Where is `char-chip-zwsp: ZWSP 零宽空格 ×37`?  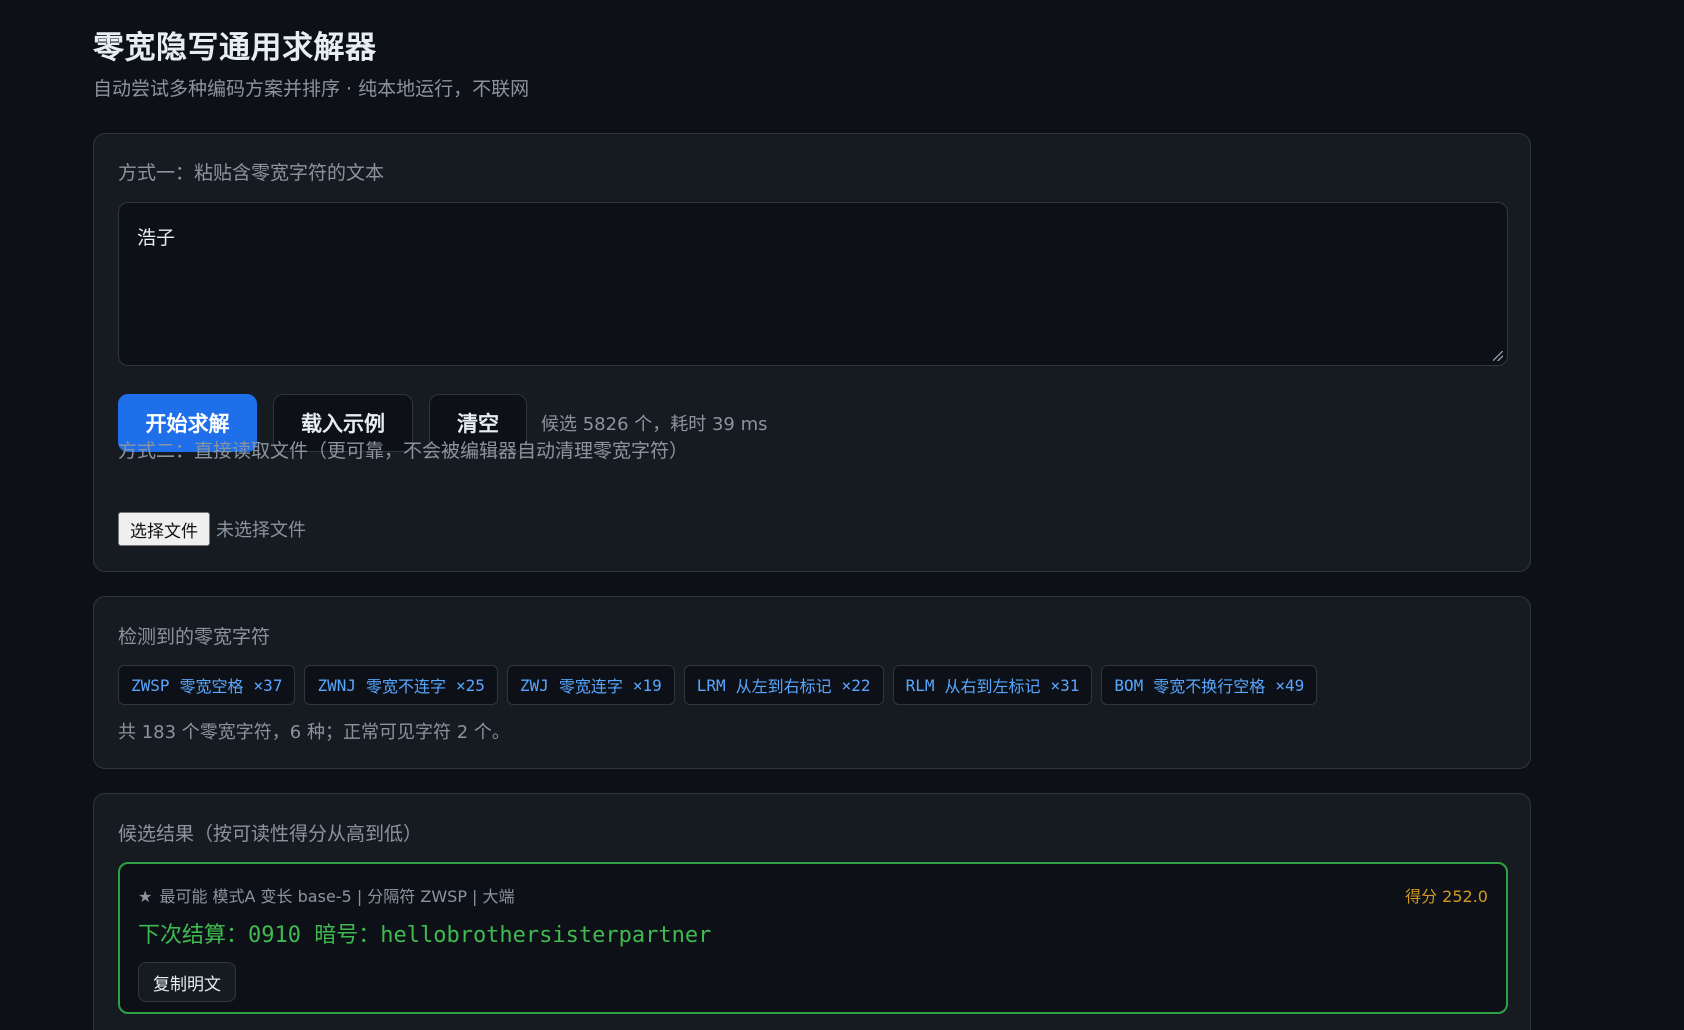
char-chip-zwsp: ZWSP 零宽空格 ×37 is located at coordinates (207, 685).